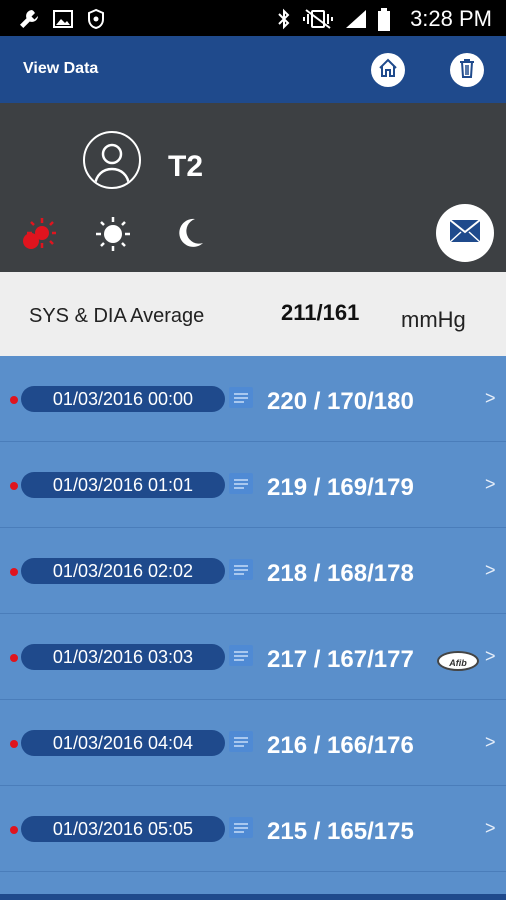 This screenshot has height=900, width=506. I want to click on list-item: 01/03/2016 03:03 217 / 167/177 Afib >, so click(253, 657).